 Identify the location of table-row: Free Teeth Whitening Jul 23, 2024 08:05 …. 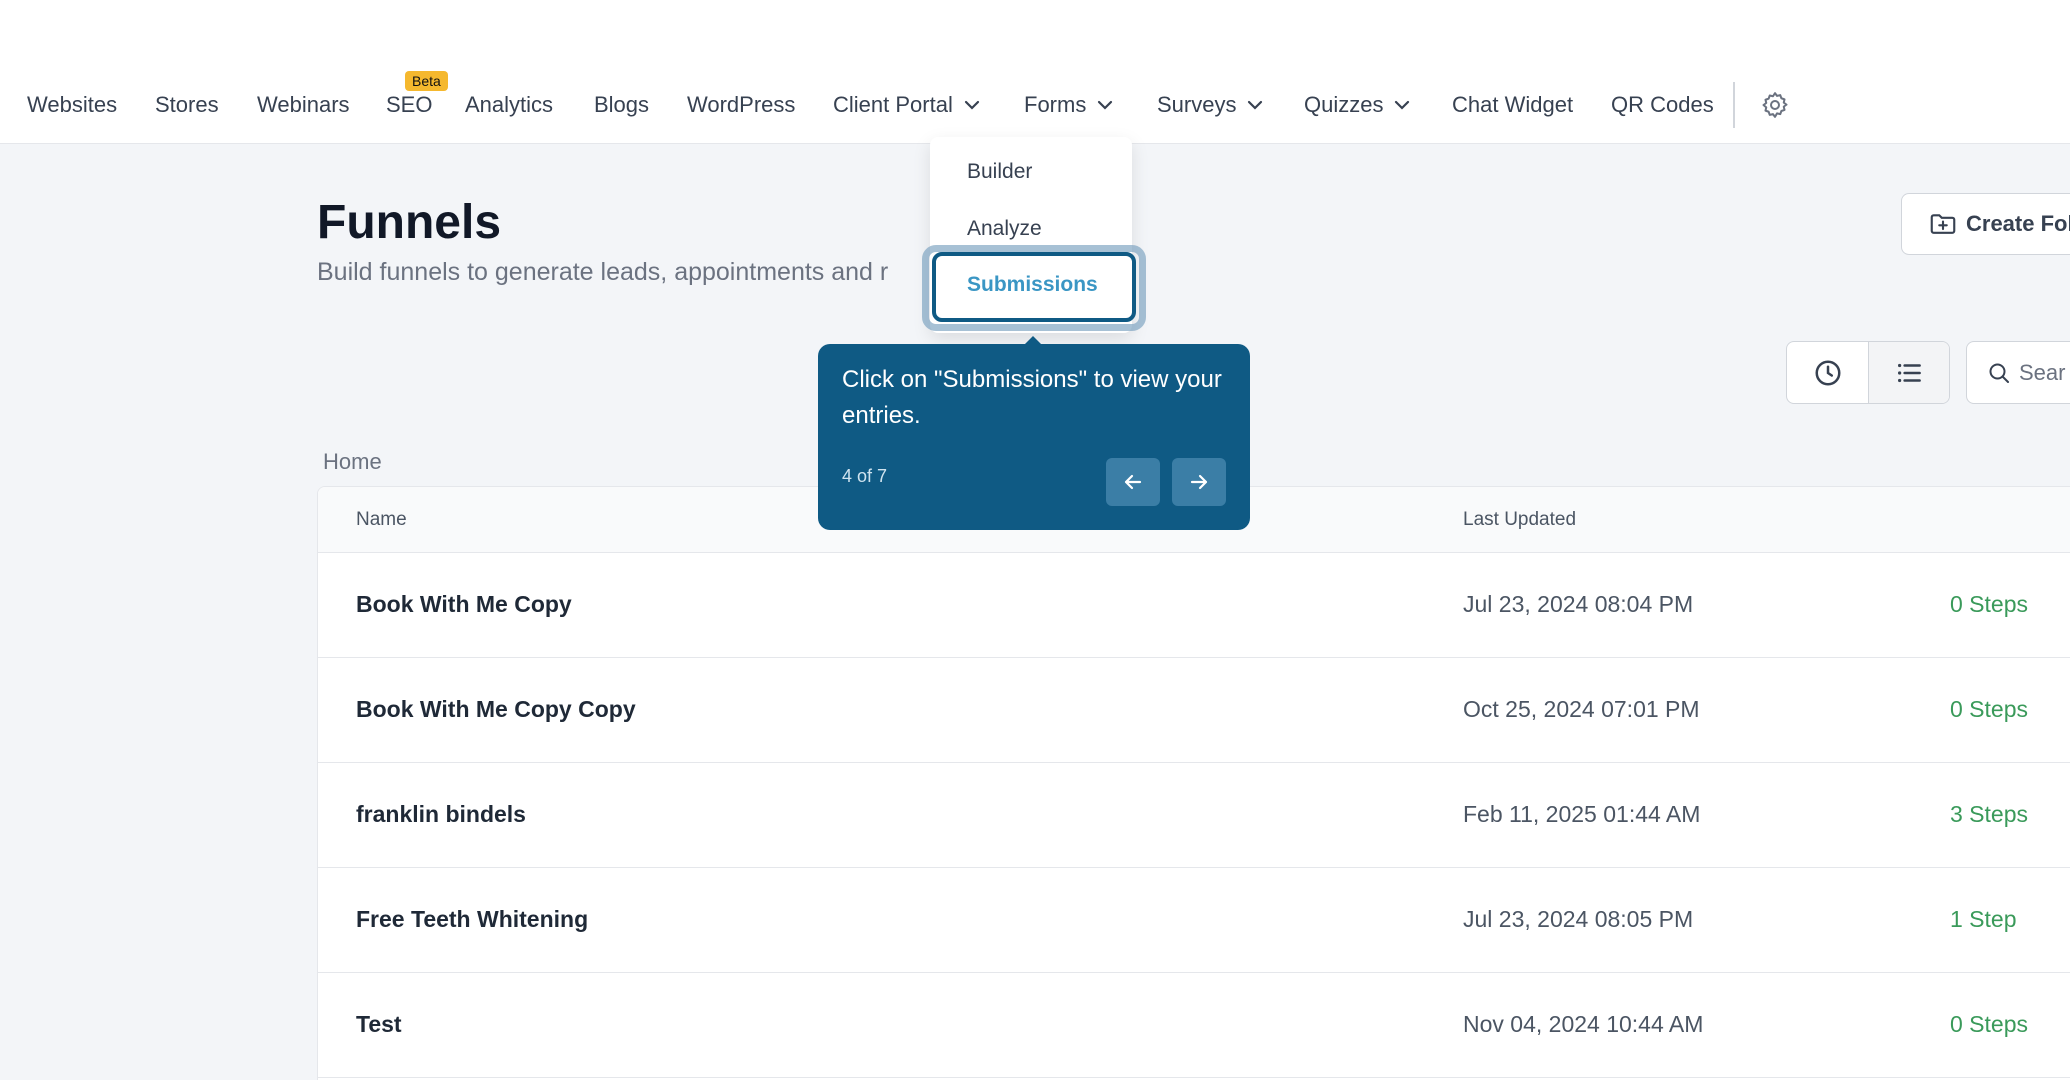
(1194, 920).